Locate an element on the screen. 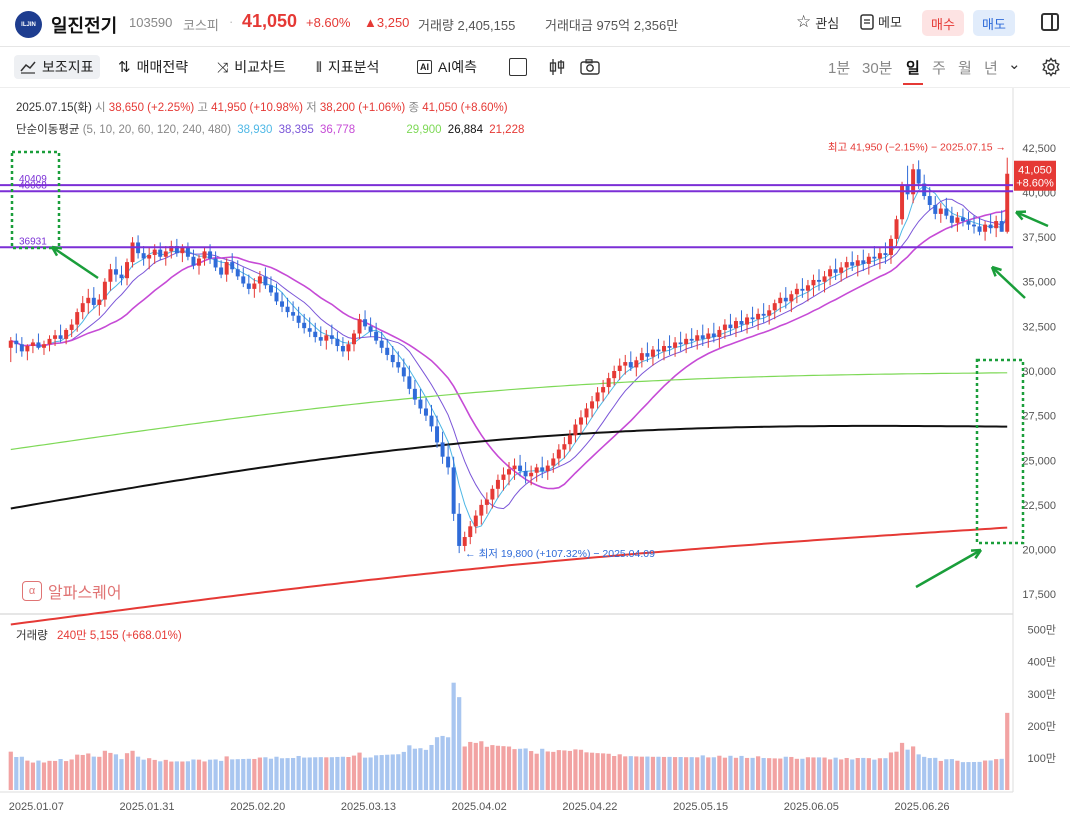 The image size is (1070, 827). candle-type-button is located at coordinates (557, 67).